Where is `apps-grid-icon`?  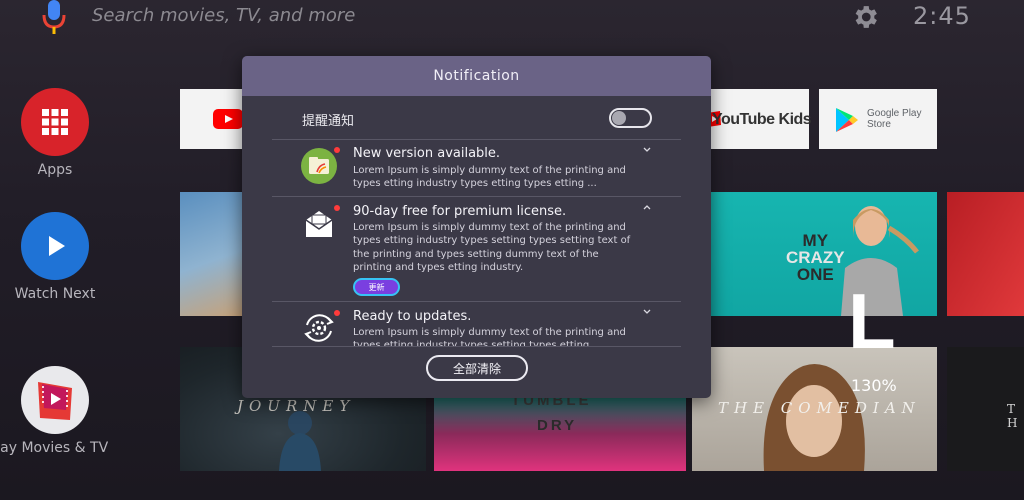
apps-grid-icon is located at coordinates (55, 122).